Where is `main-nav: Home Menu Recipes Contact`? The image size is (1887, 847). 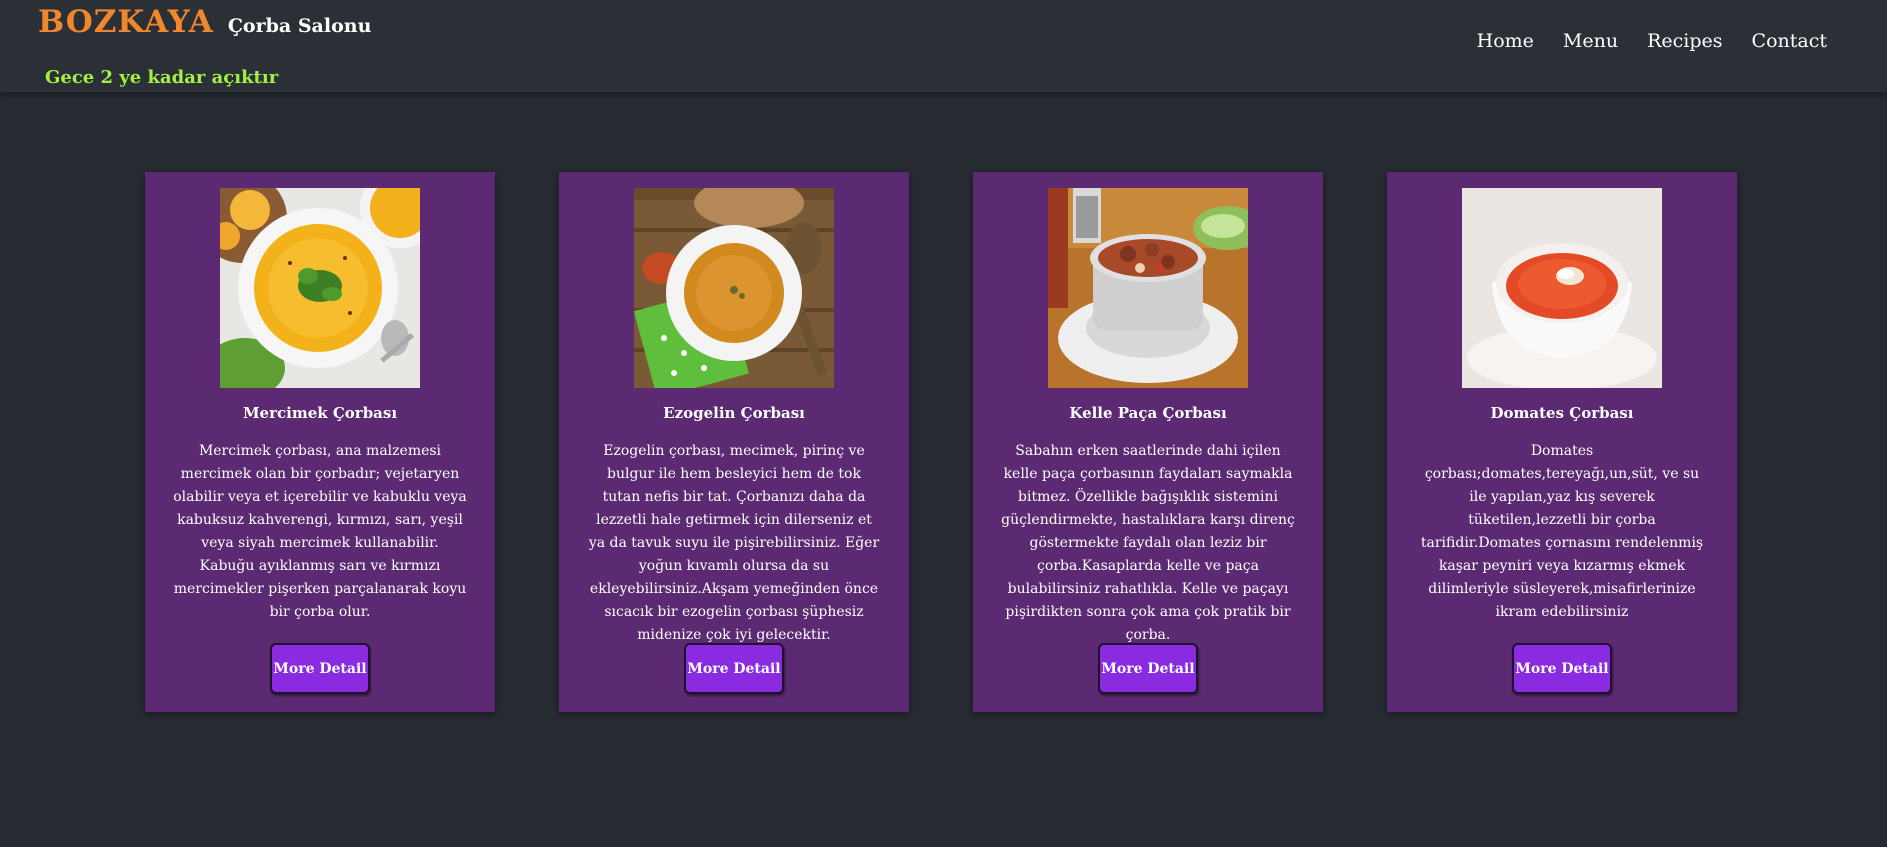 main-nav: Home Menu Recipes Contact is located at coordinates (1652, 41).